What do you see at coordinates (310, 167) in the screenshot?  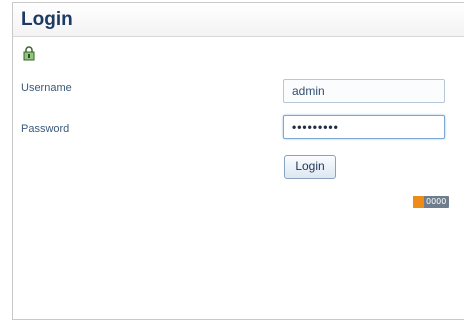 I see `login-button: Login` at bounding box center [310, 167].